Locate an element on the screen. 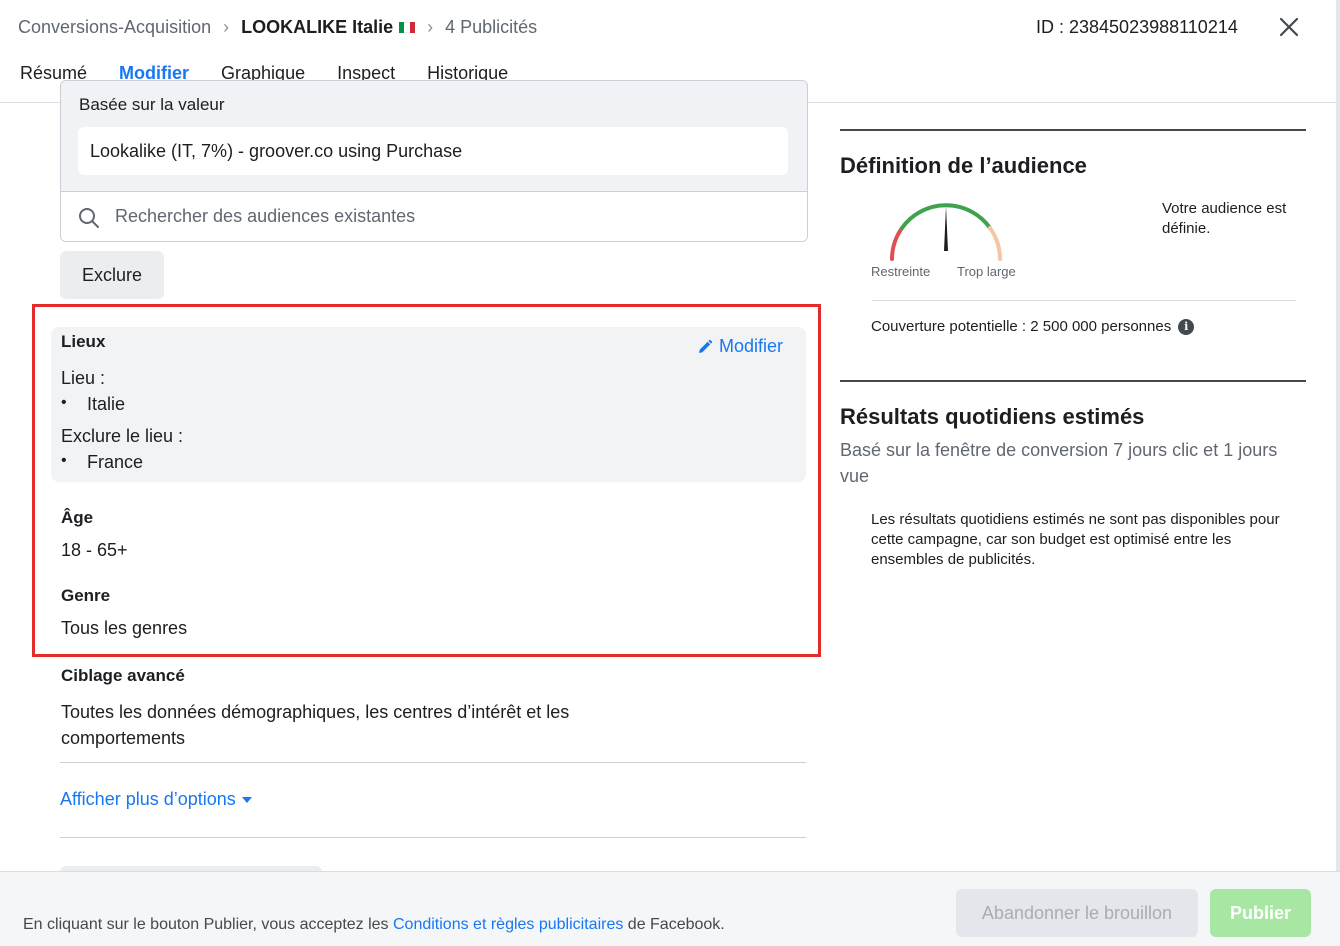  reach-divider is located at coordinates (1084, 300).